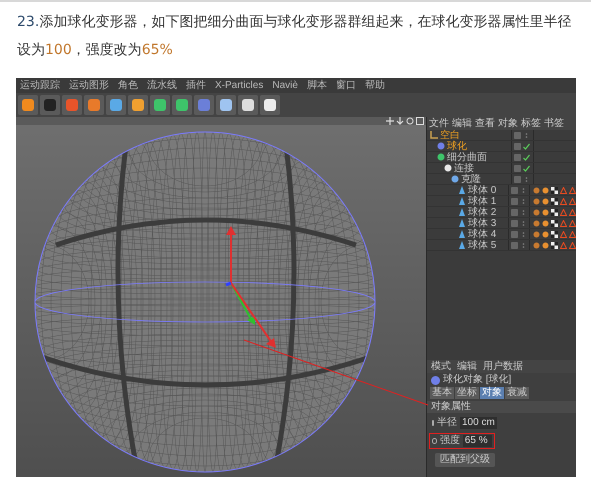 The image size is (591, 477). I want to click on menu-item: 文件, so click(439, 123).